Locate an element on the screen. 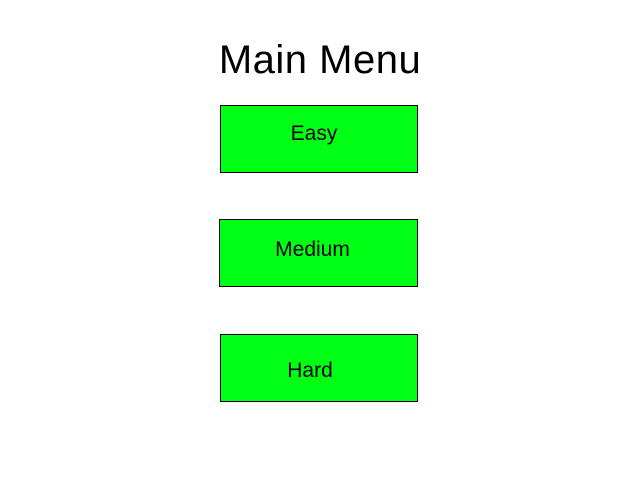  hard-button-label: Hard is located at coordinates (310, 370).